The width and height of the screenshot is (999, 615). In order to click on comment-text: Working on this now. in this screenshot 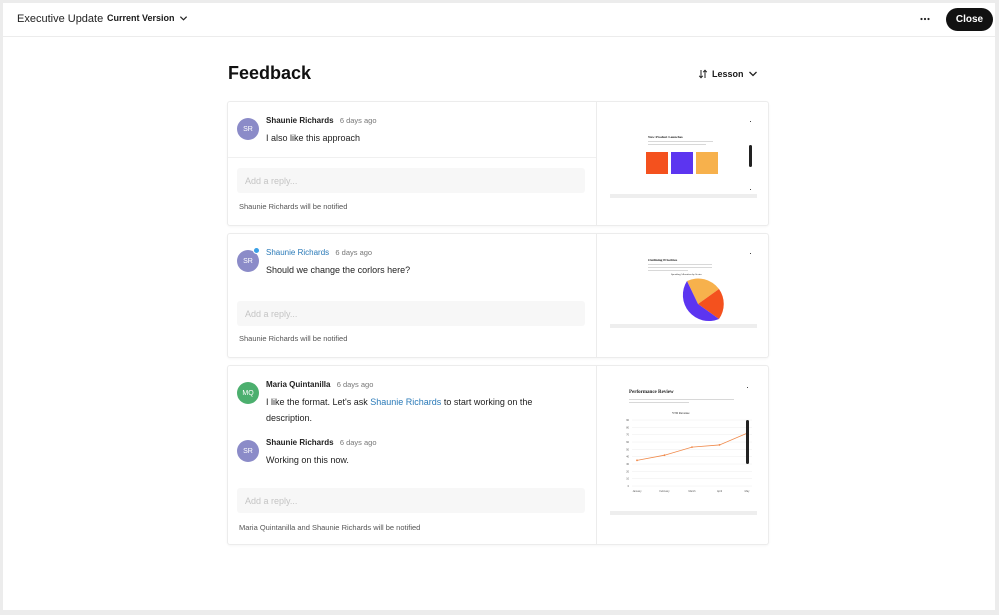, I will do `click(307, 460)`.